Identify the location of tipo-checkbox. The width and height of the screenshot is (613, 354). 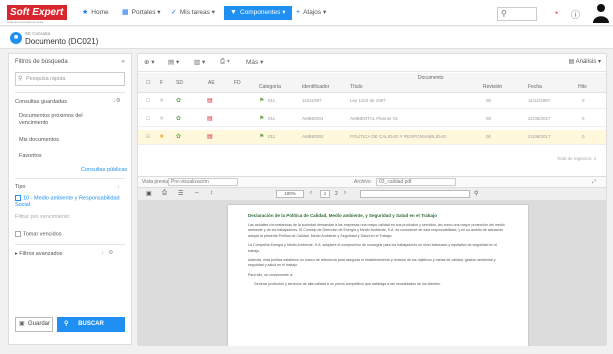
(18, 198).